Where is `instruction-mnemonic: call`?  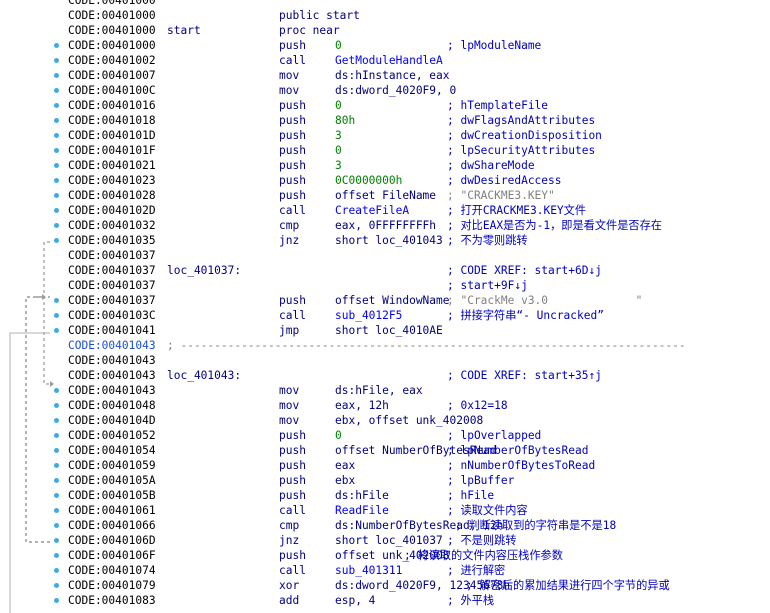
instruction-mnemonic: call is located at coordinates (292, 60).